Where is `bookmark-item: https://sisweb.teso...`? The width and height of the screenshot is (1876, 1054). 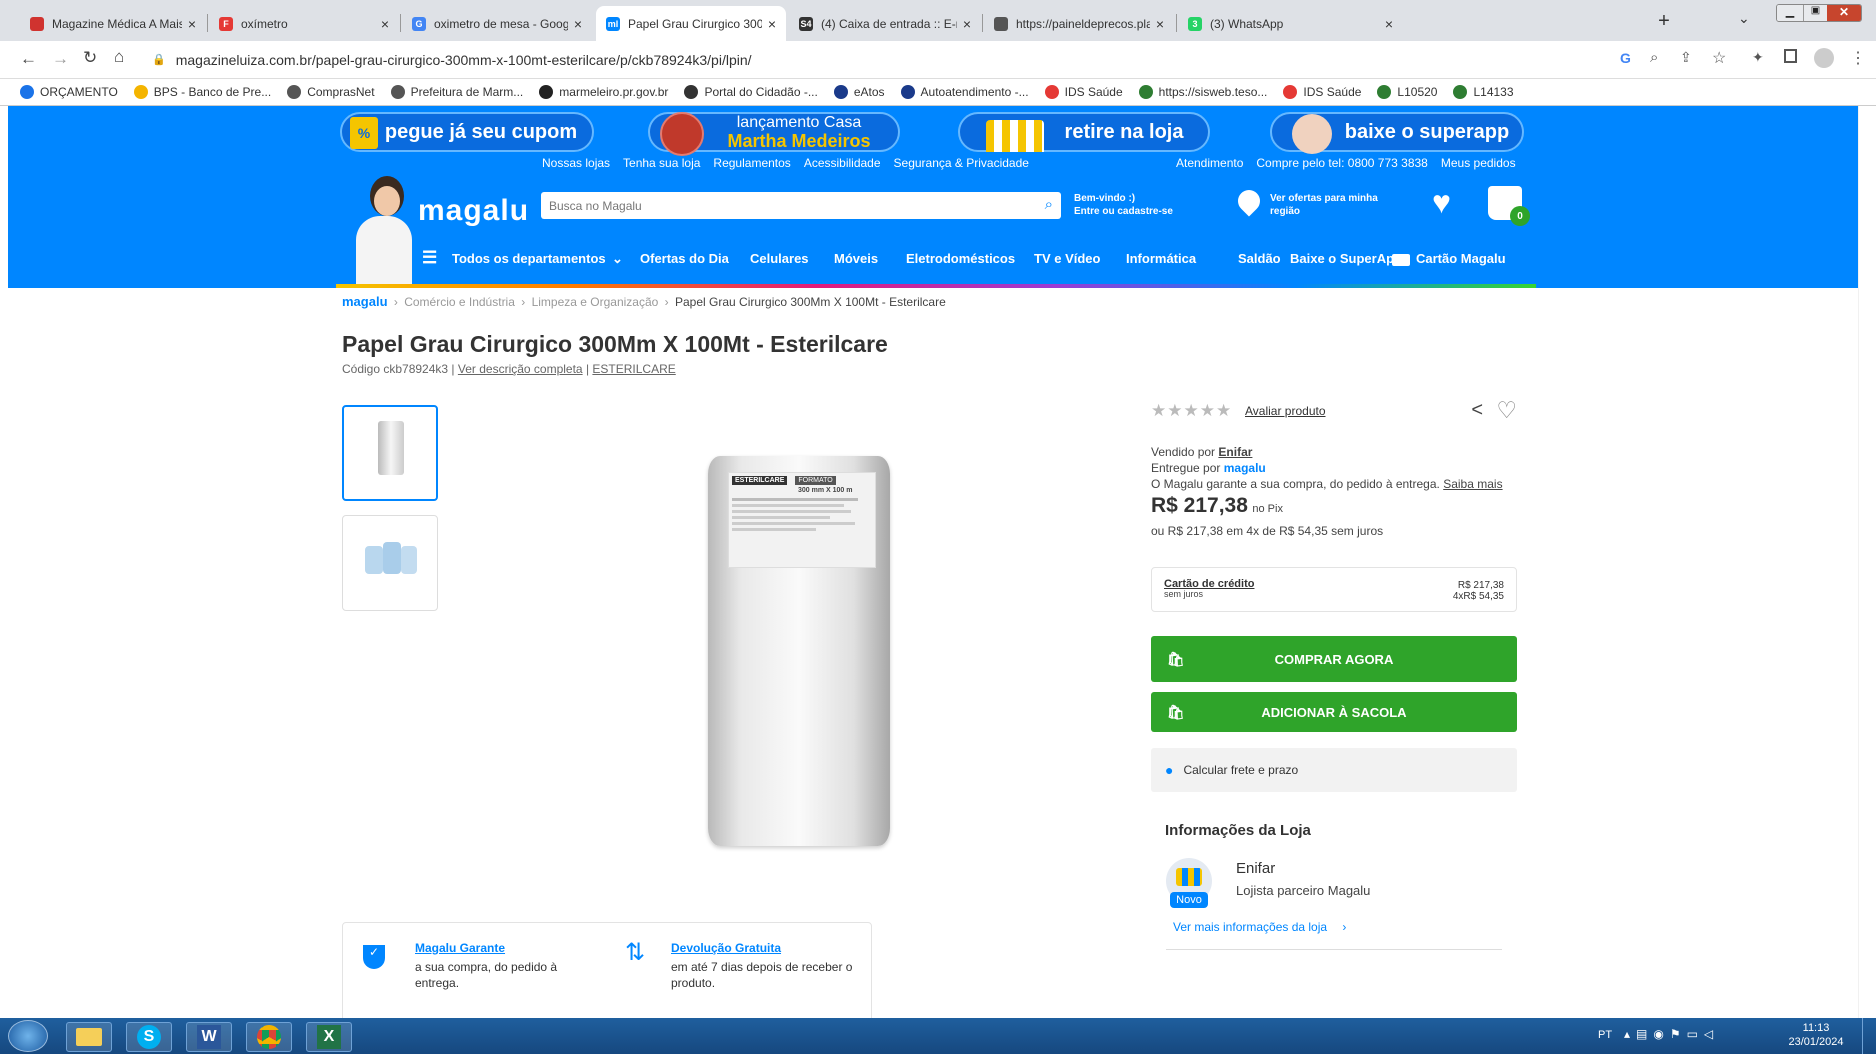 bookmark-item: https://sisweb.teso... is located at coordinates (1202, 92).